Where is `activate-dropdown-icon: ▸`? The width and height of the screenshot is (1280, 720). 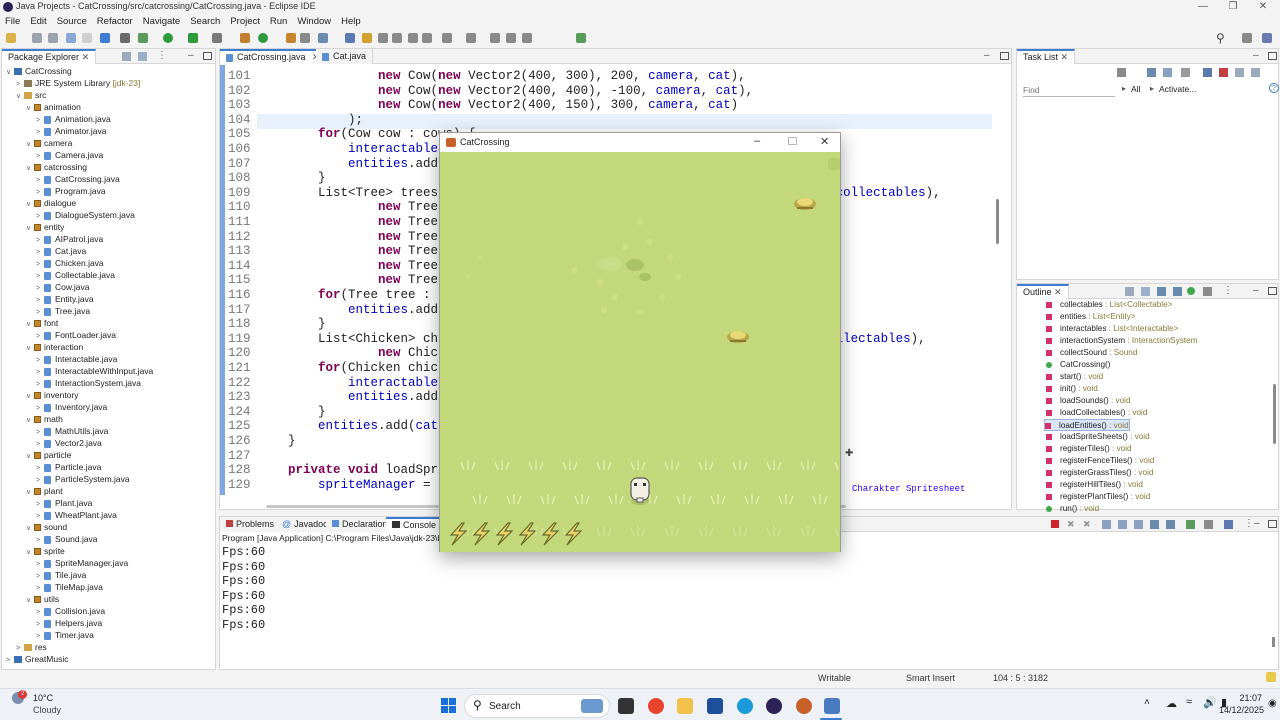 activate-dropdown-icon: ▸ is located at coordinates (1152, 88).